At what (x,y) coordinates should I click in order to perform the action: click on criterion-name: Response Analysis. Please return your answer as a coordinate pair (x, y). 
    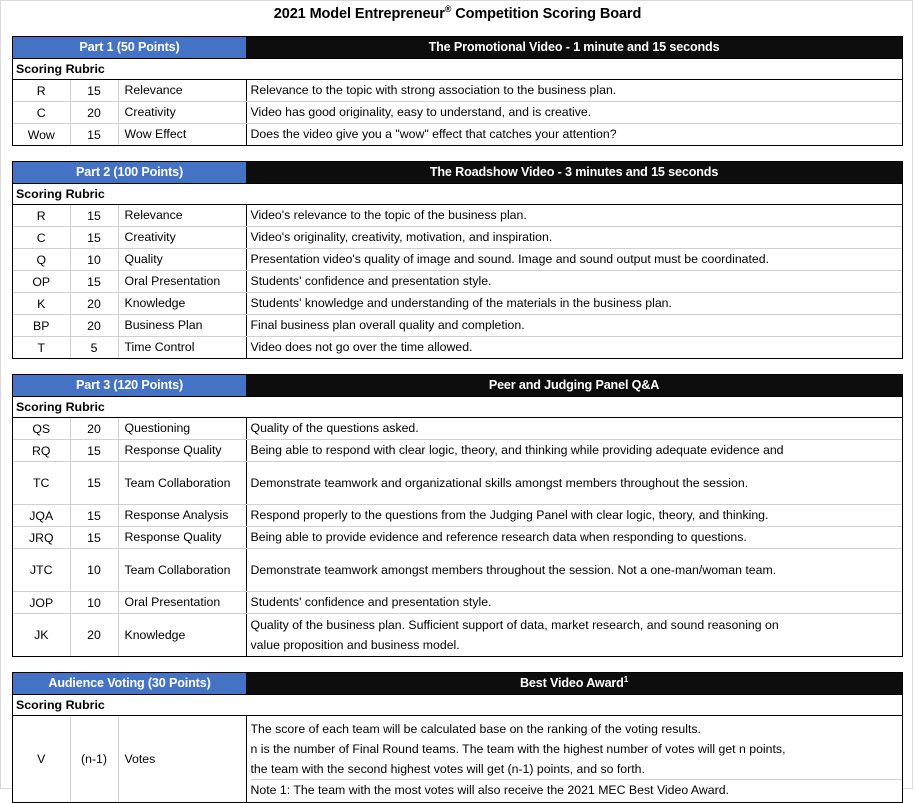
    Looking at the image, I should click on (182, 515).